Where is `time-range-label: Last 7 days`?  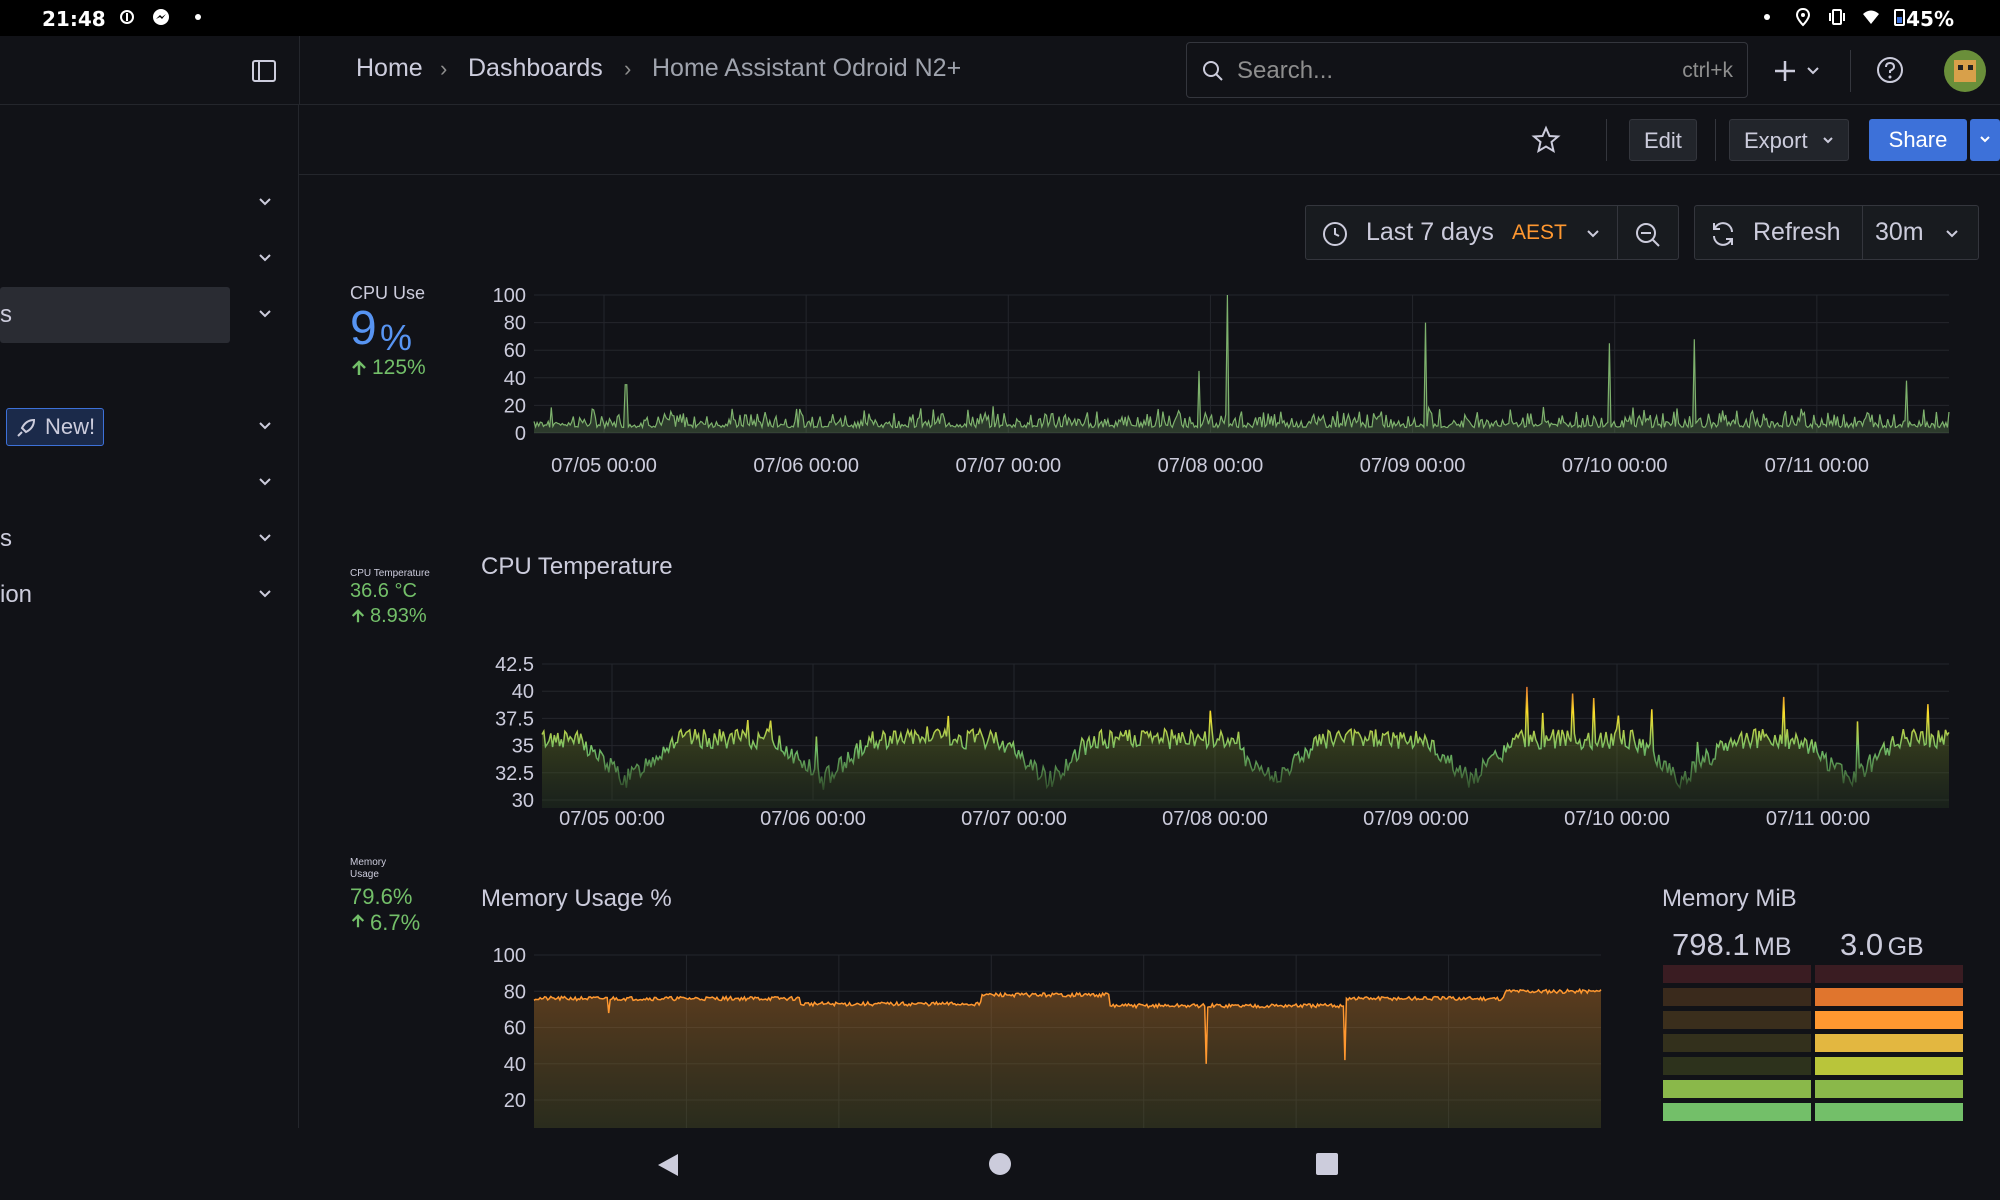 time-range-label: Last 7 days is located at coordinates (1430, 232).